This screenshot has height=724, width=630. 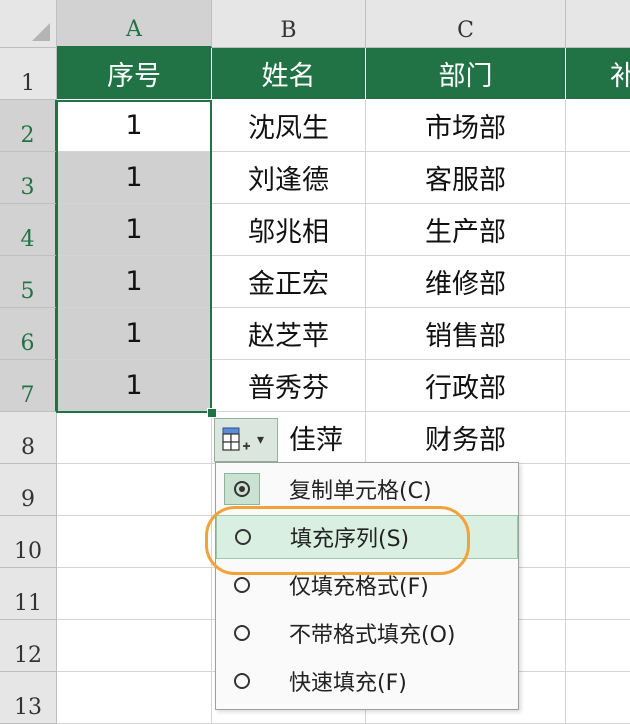 I want to click on cell-c3: 客服部, so click(x=466, y=178).